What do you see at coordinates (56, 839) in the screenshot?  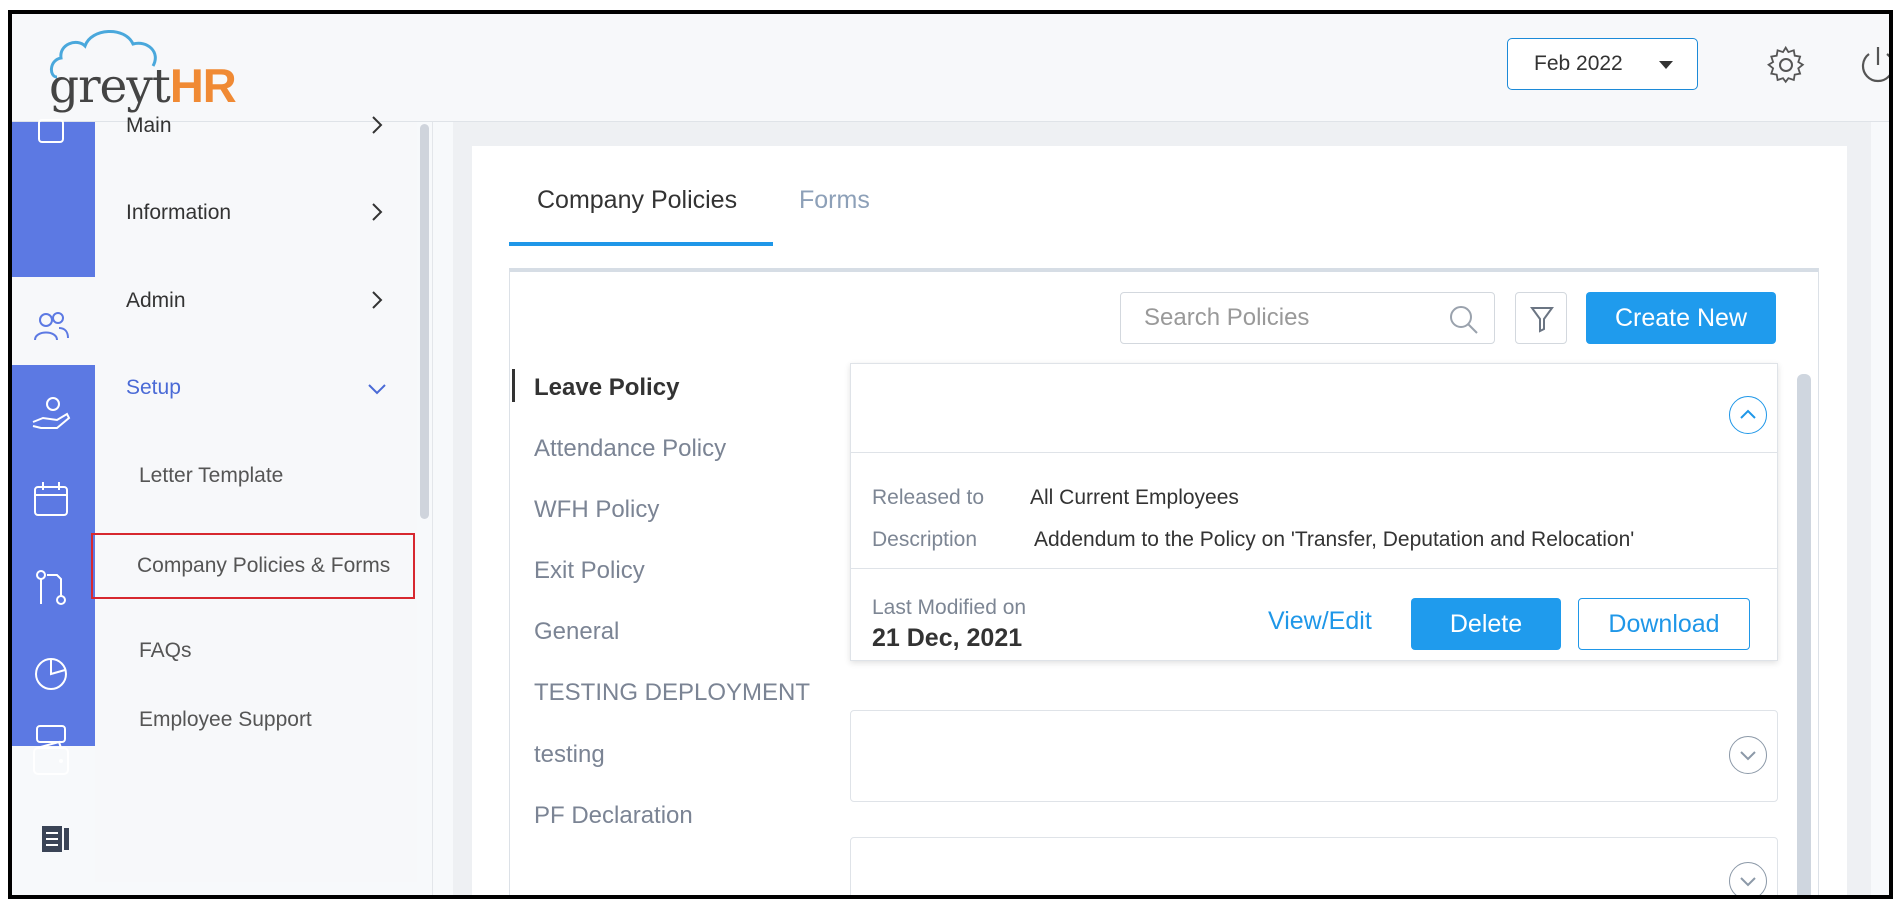 I see `document-list-icon` at bounding box center [56, 839].